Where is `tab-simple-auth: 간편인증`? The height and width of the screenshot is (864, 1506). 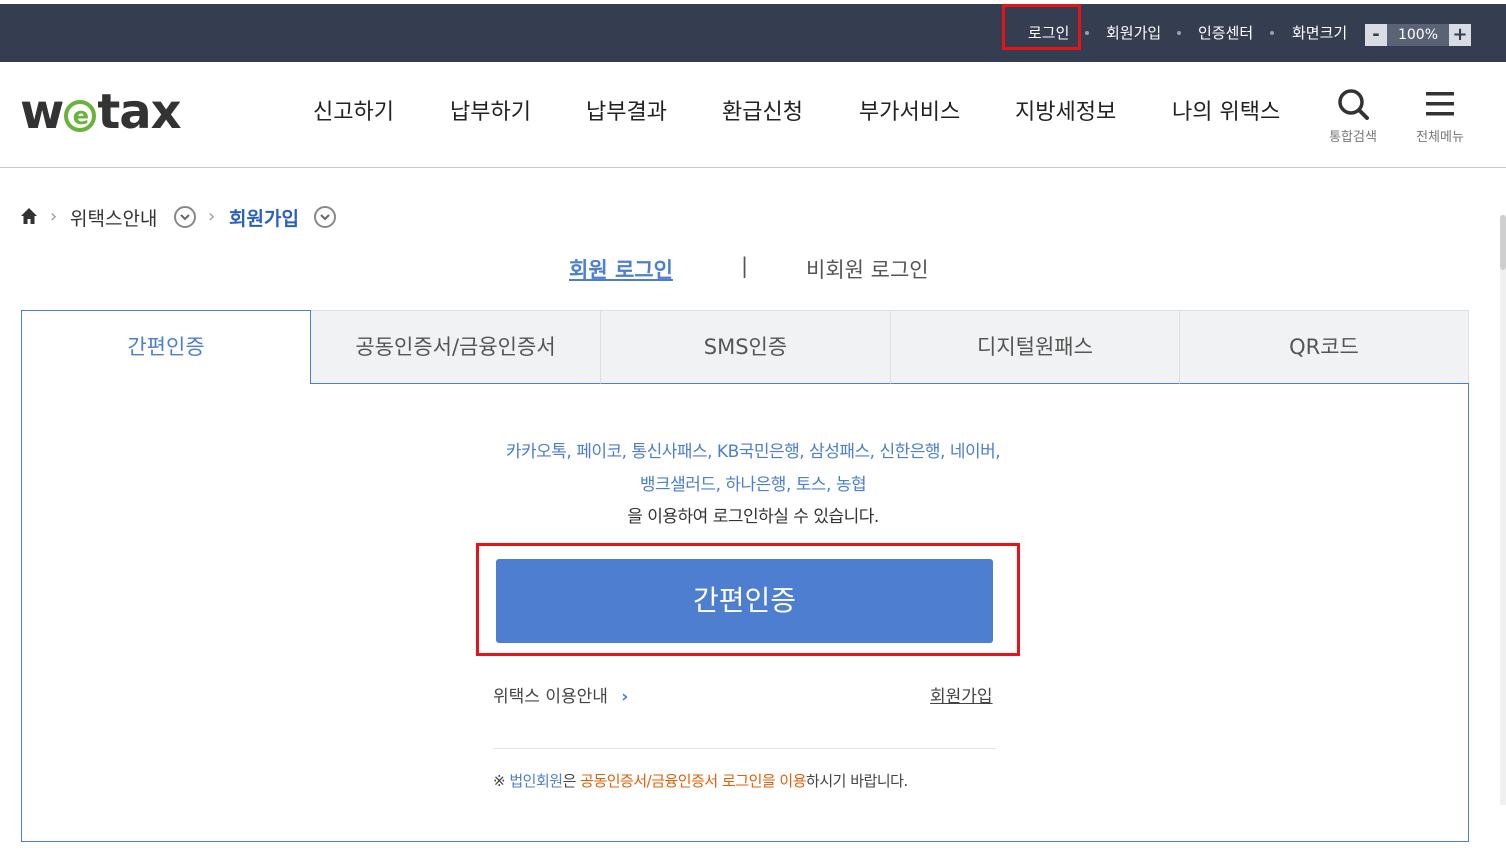 tab-simple-auth: 간편인증 is located at coordinates (166, 347).